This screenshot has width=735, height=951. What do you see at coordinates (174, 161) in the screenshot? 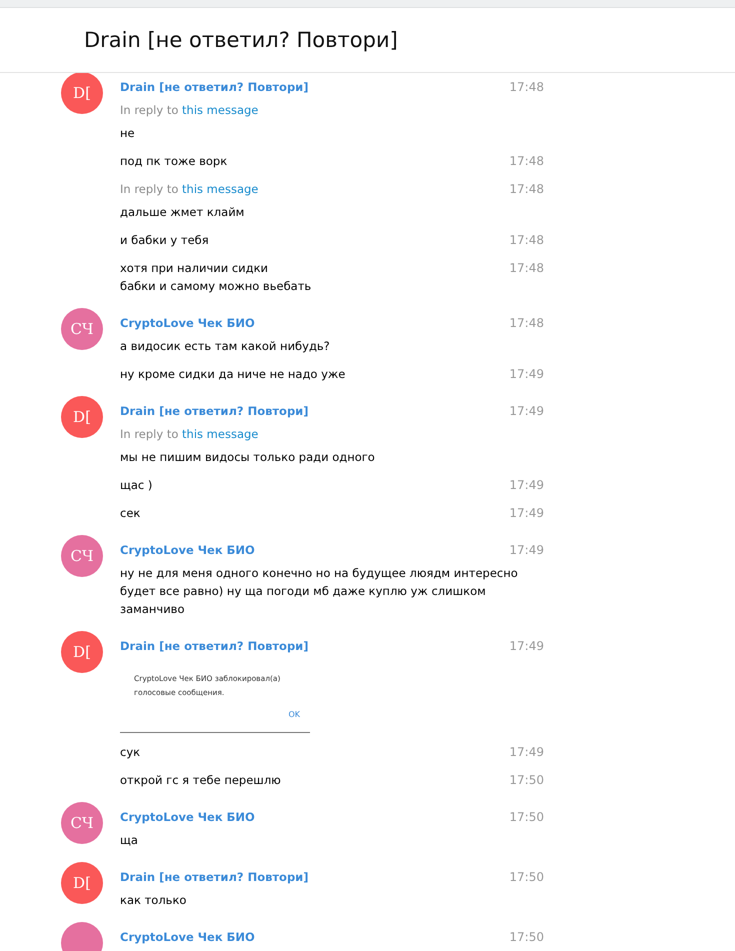
I see `message-text: под пк тоже ворк` at bounding box center [174, 161].